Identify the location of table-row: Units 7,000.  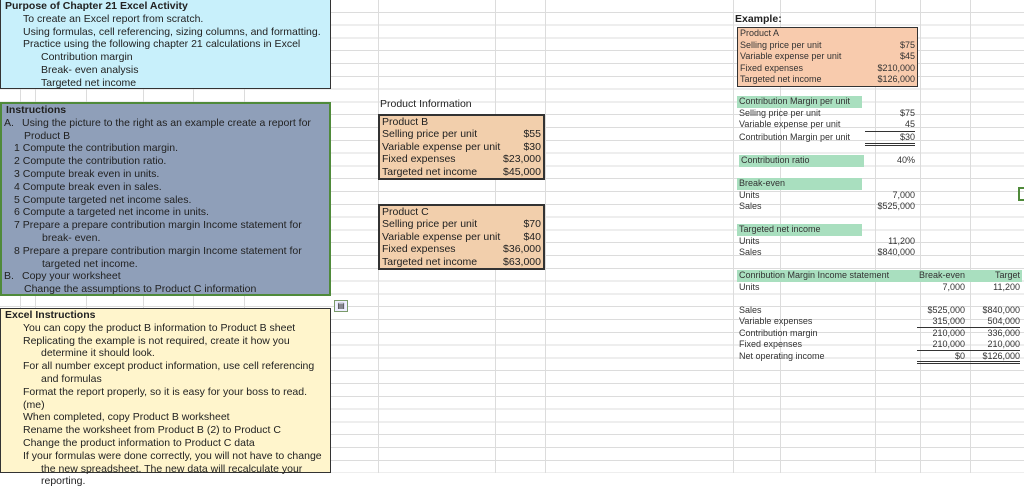
(826, 196).